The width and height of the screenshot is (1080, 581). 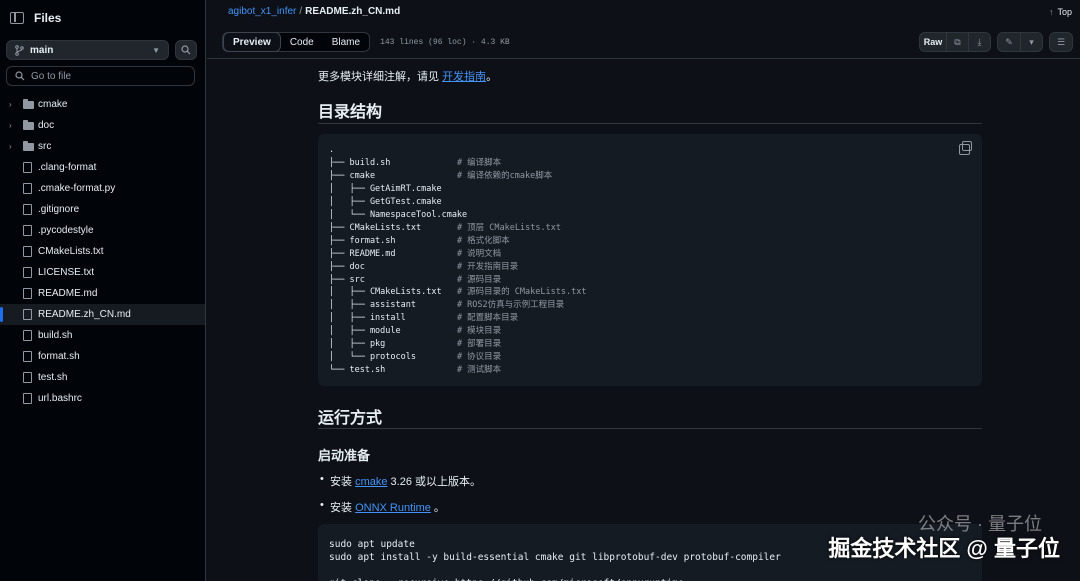 What do you see at coordinates (479, 357) in the screenshot?
I see `code-comment: # 协议目录` at bounding box center [479, 357].